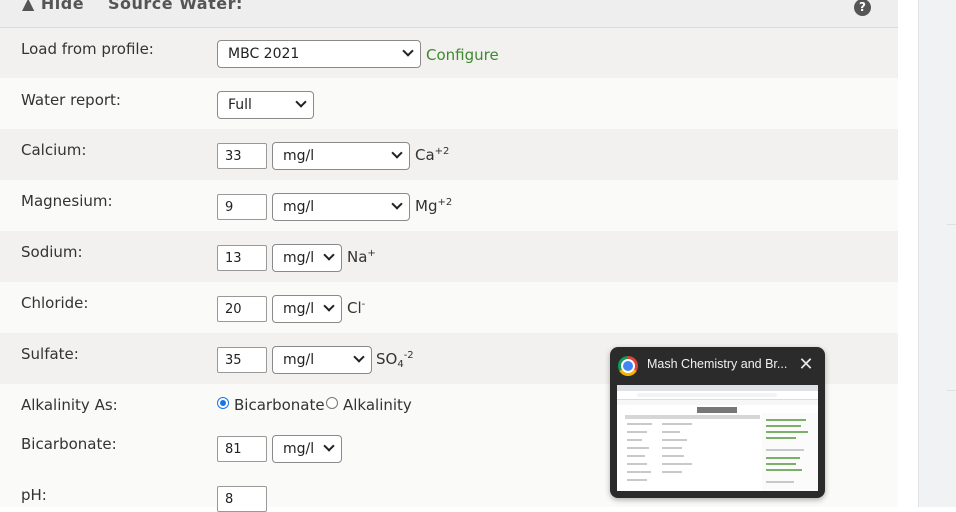  Describe the element at coordinates (71, 100) in the screenshot. I see `water-report-label: Water report:` at that location.